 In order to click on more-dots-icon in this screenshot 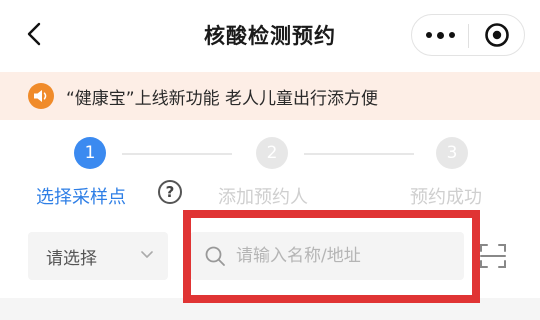, I will do `click(440, 35)`.